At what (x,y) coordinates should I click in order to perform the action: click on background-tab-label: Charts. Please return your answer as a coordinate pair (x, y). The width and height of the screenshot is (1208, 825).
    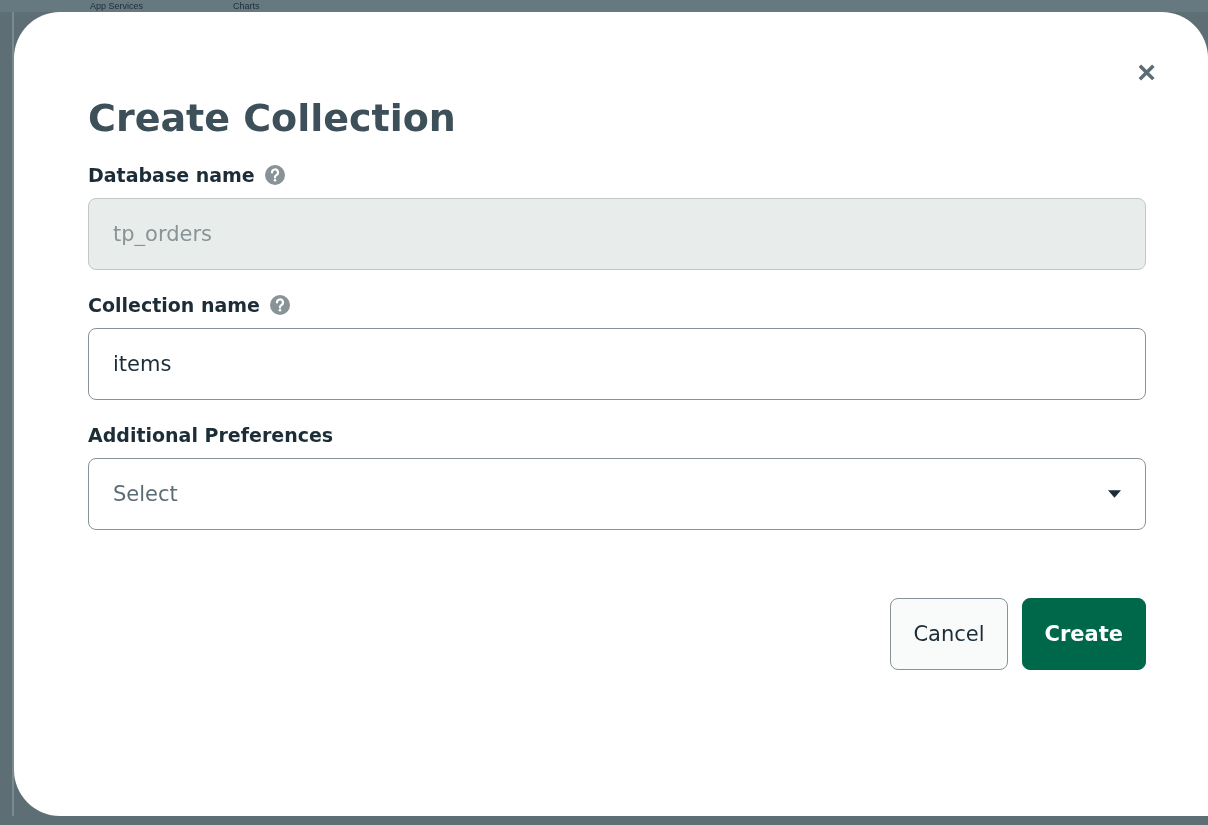
    Looking at the image, I should click on (246, 6).